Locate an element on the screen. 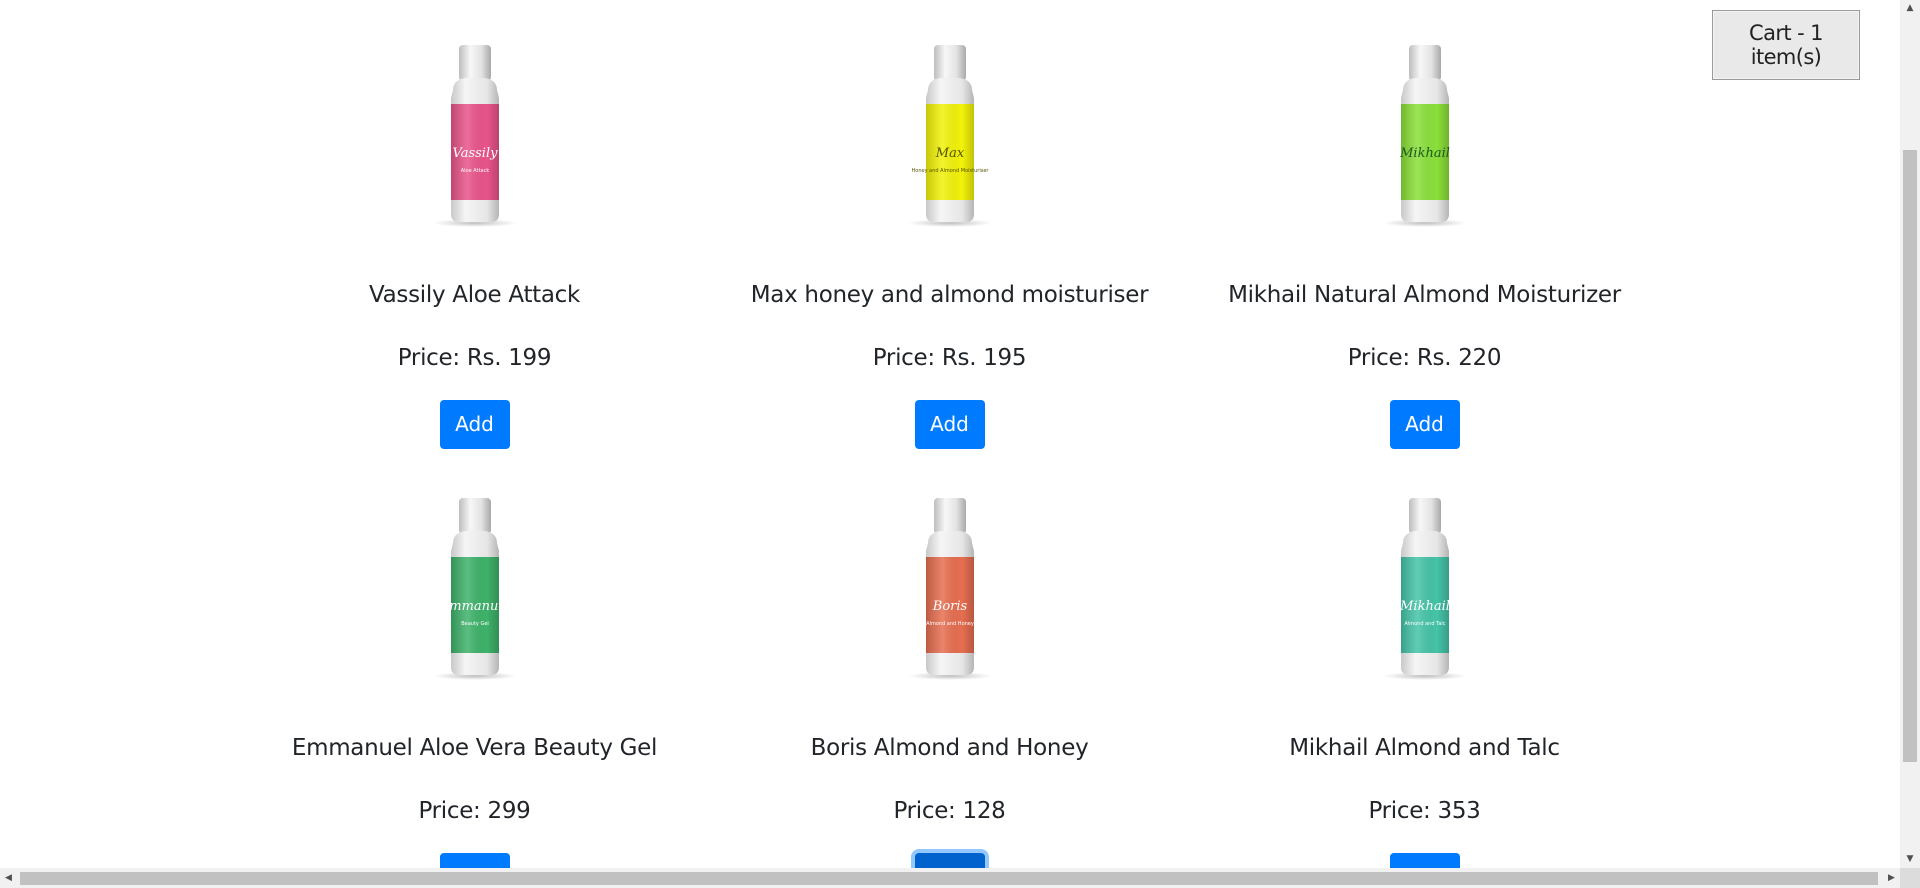 This screenshot has height=888, width=1920. product-name: Max honey and almond moisturiser is located at coordinates (949, 295).